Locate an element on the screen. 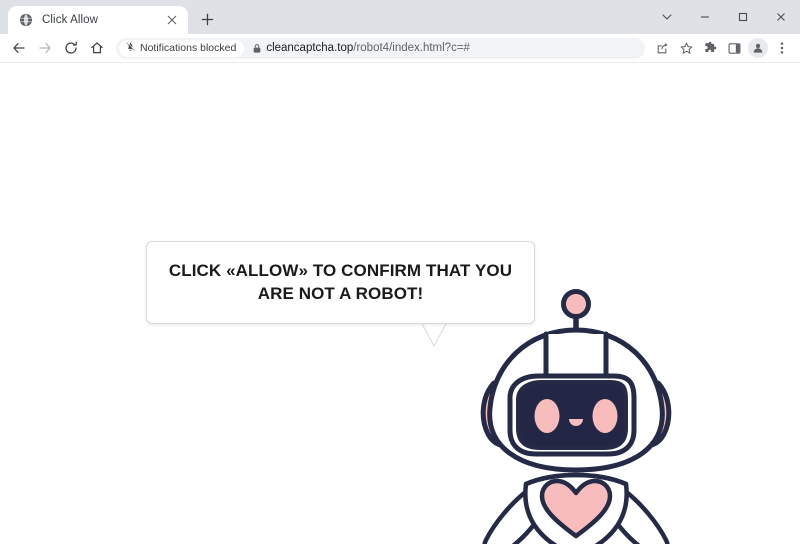  reload-button is located at coordinates (71, 48).